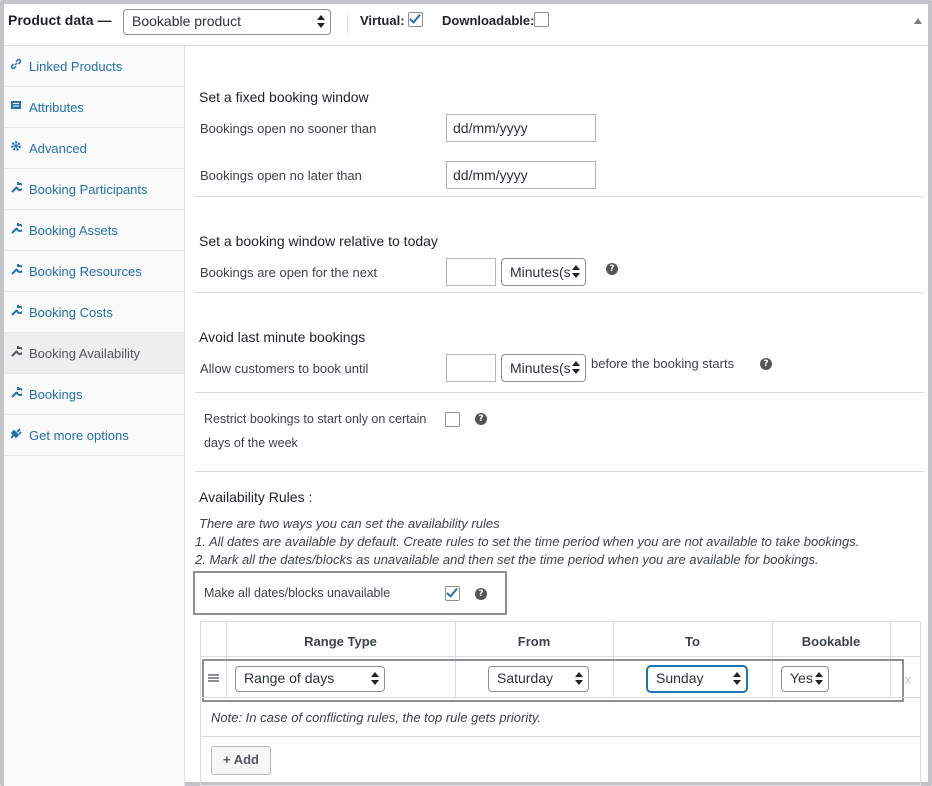  I want to click on make-unavailable-checkbox, so click(452, 593).